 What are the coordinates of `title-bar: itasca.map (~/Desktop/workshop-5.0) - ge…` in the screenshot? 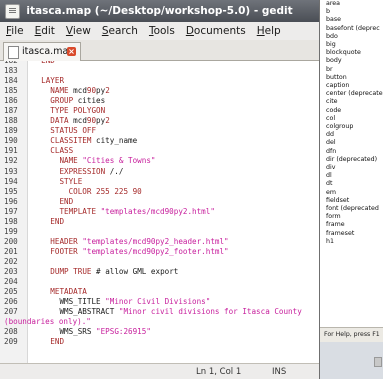 It's located at (159, 11).